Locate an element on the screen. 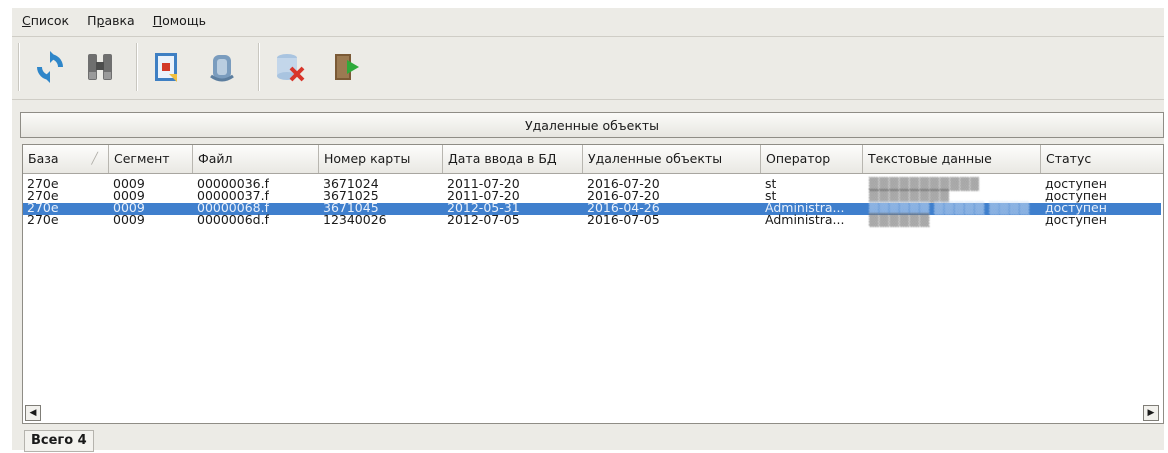  column-header-operator: Оператор is located at coordinates (812, 159).